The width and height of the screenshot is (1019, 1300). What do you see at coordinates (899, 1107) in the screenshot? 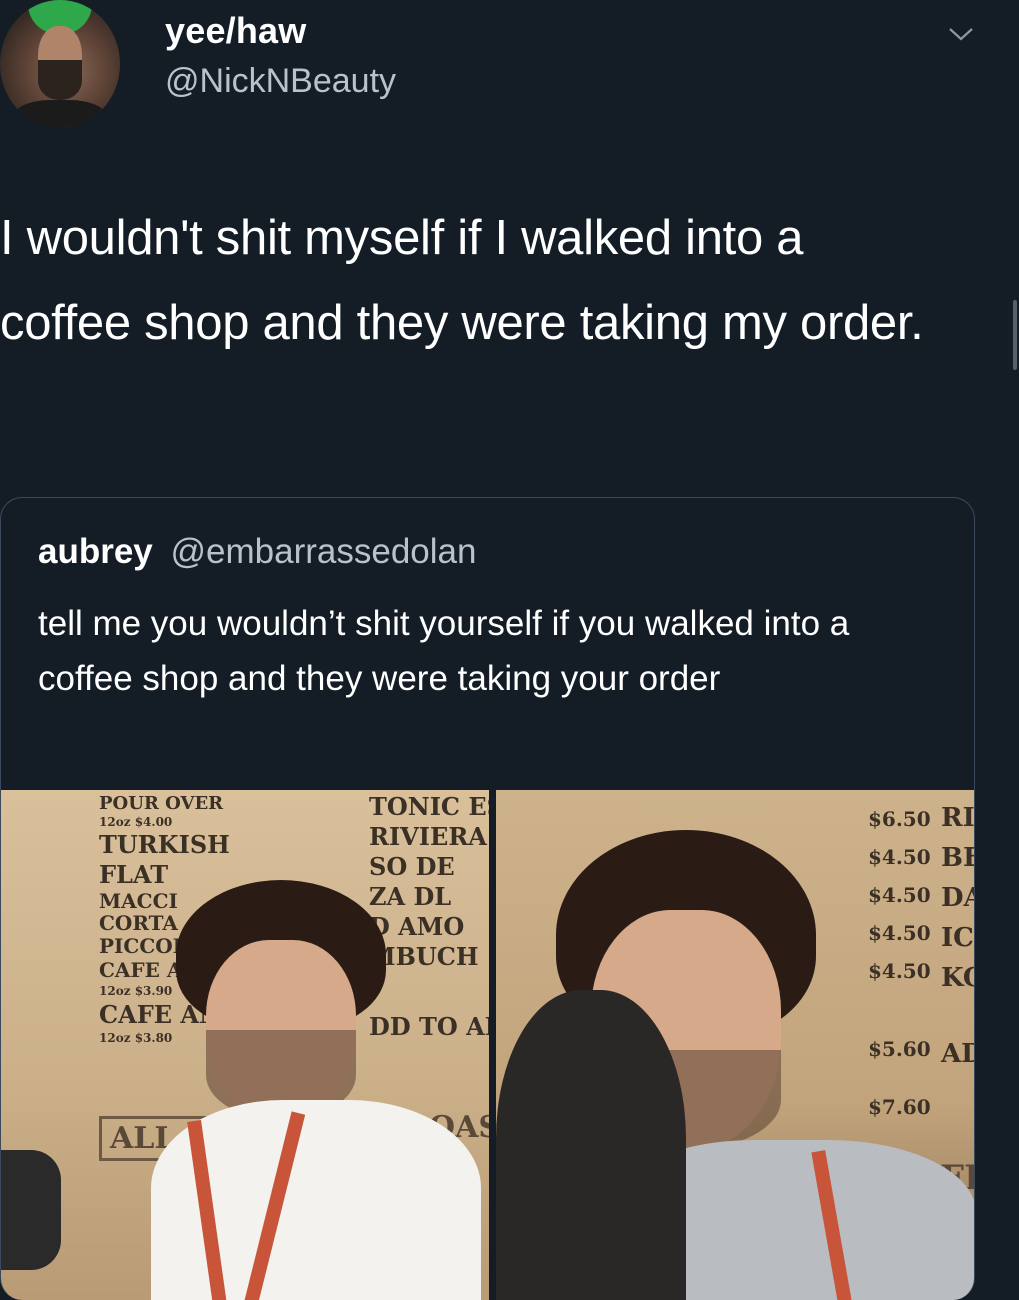
I see `price: $7.60` at bounding box center [899, 1107].